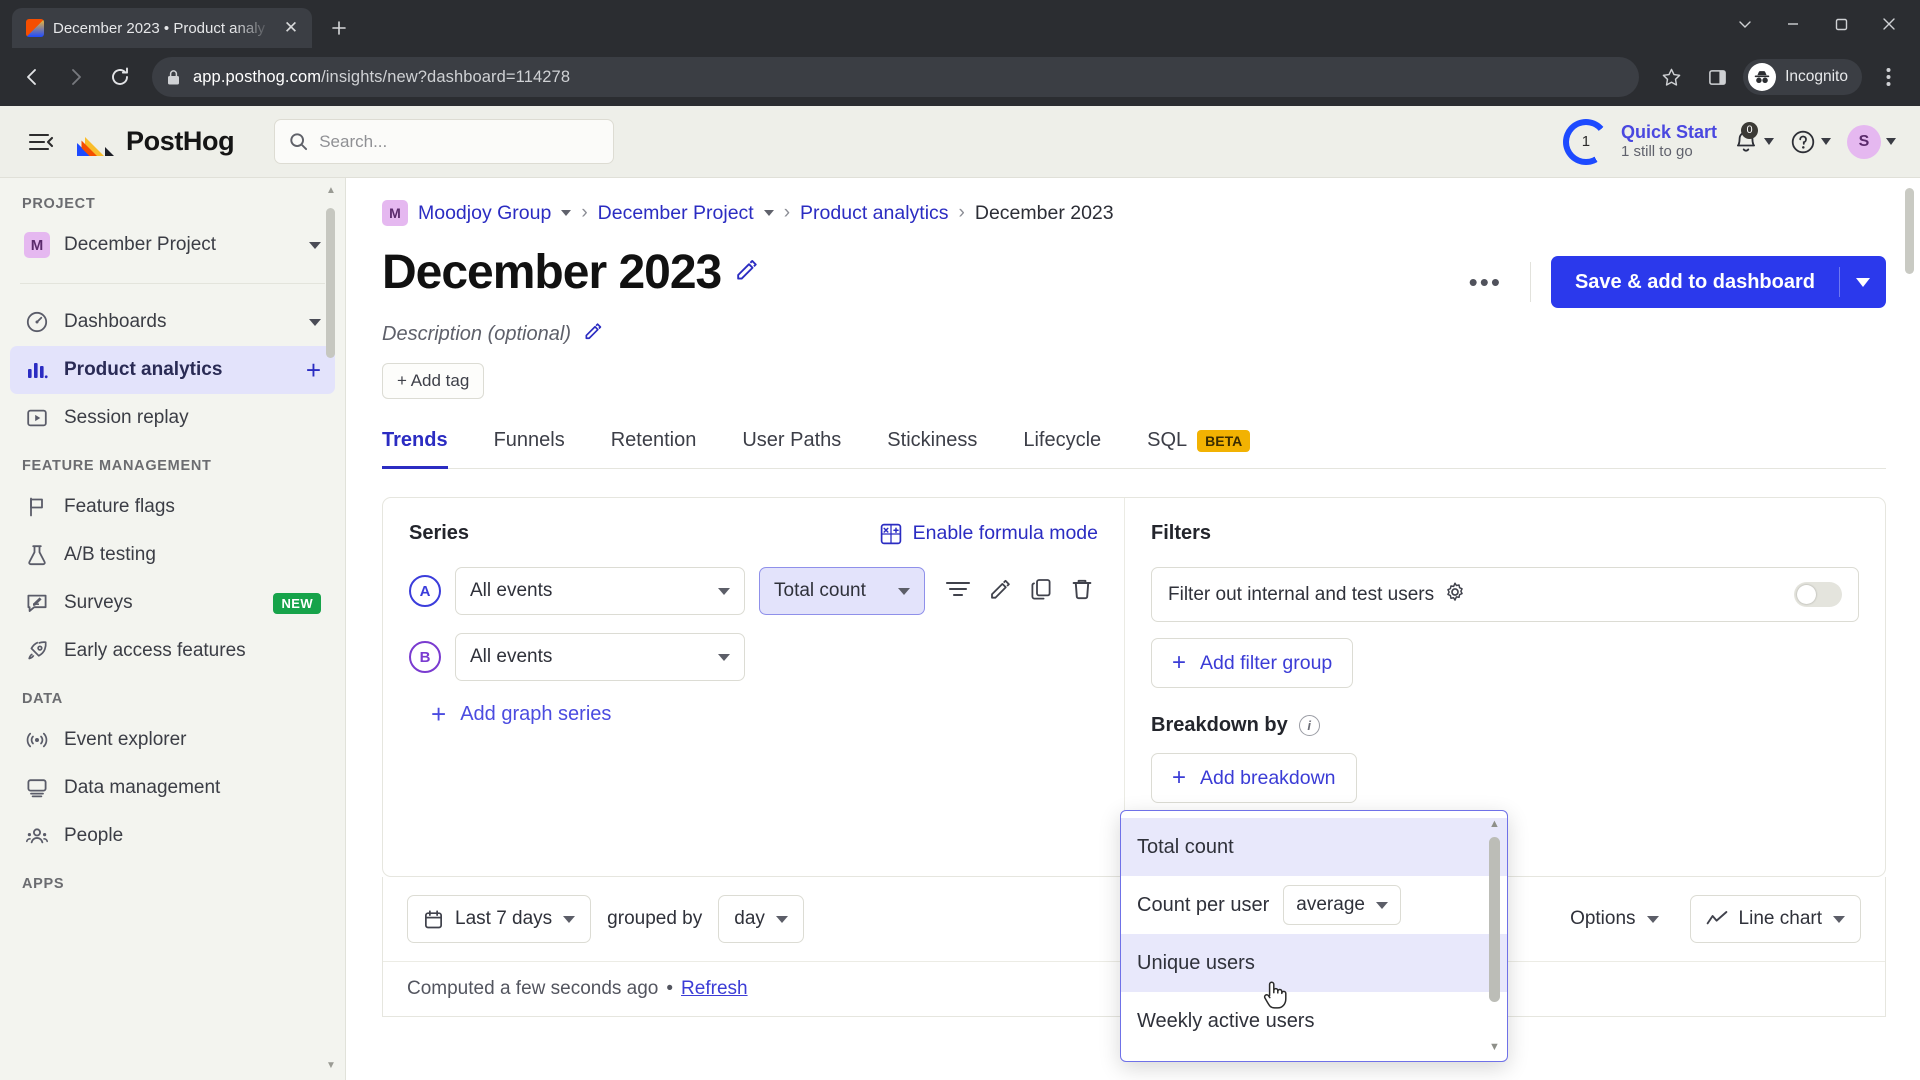 The image size is (1920, 1080). I want to click on description-row: Description (optional), so click(1134, 334).